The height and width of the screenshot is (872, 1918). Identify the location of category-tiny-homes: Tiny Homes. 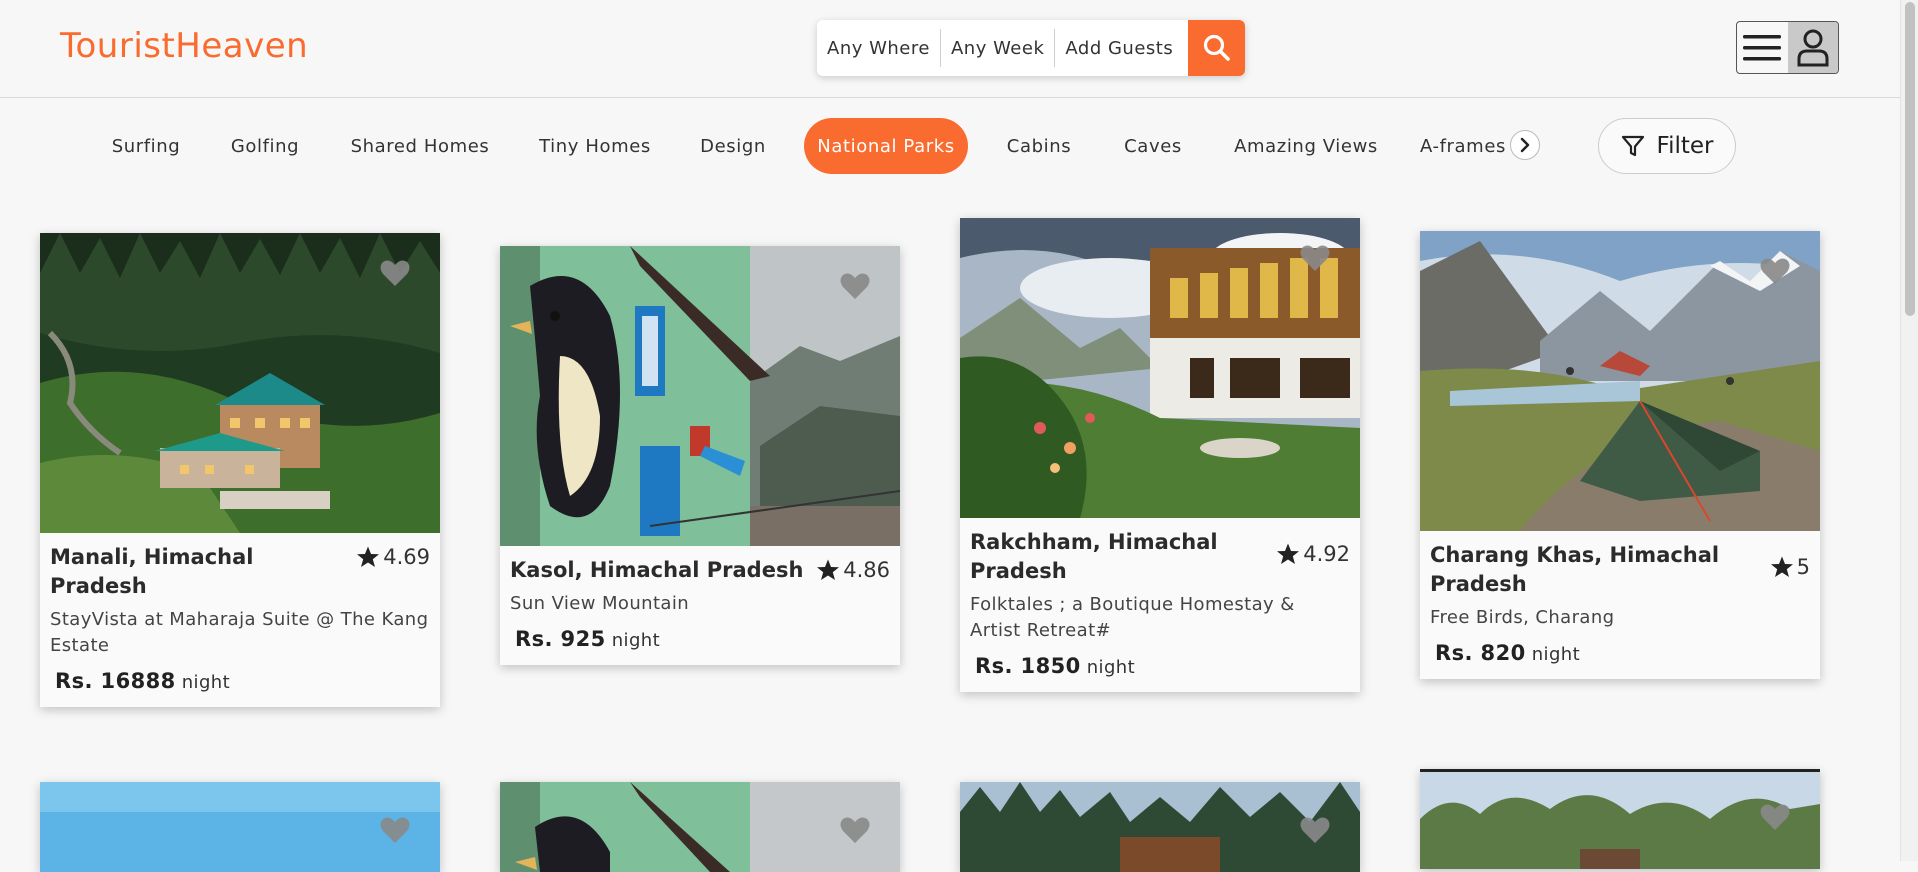
(595, 146).